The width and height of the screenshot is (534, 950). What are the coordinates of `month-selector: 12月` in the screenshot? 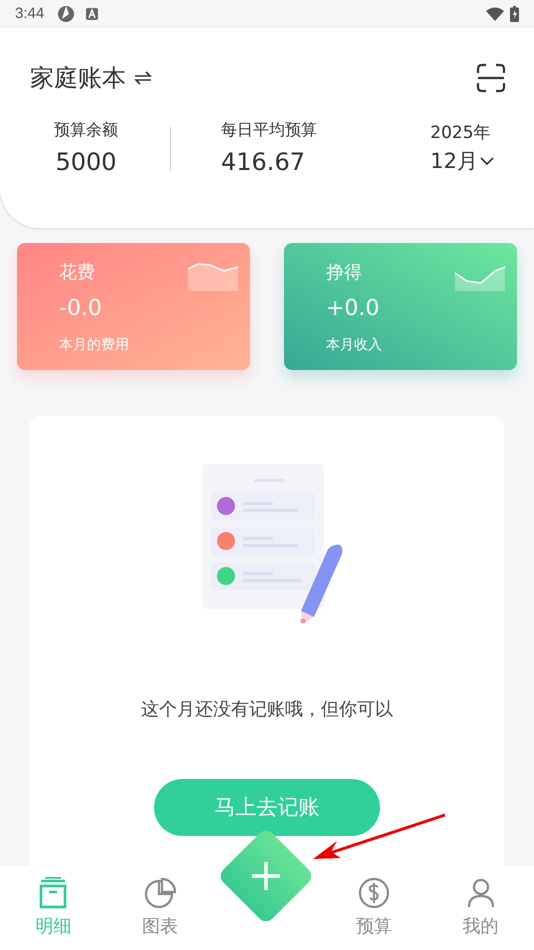 It's located at (462, 162).